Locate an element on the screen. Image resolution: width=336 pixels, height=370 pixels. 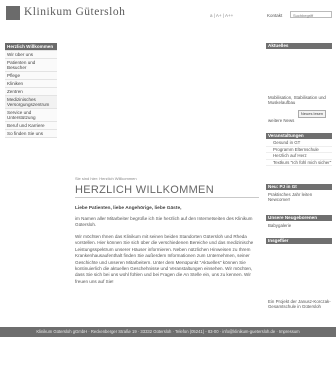
breadcrumb: Sie sind hier: Herzlich Willkommen is located at coordinates (106, 178).